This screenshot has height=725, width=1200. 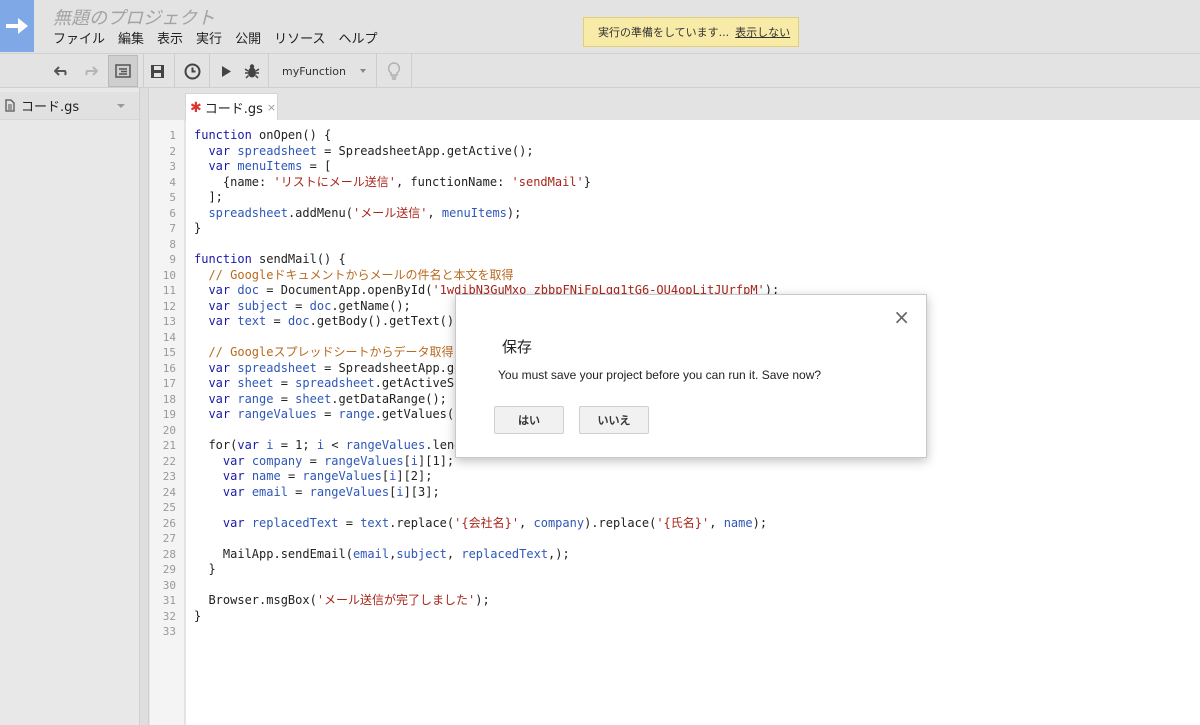 What do you see at coordinates (226, 71) in the screenshot?
I see `run-icon` at bounding box center [226, 71].